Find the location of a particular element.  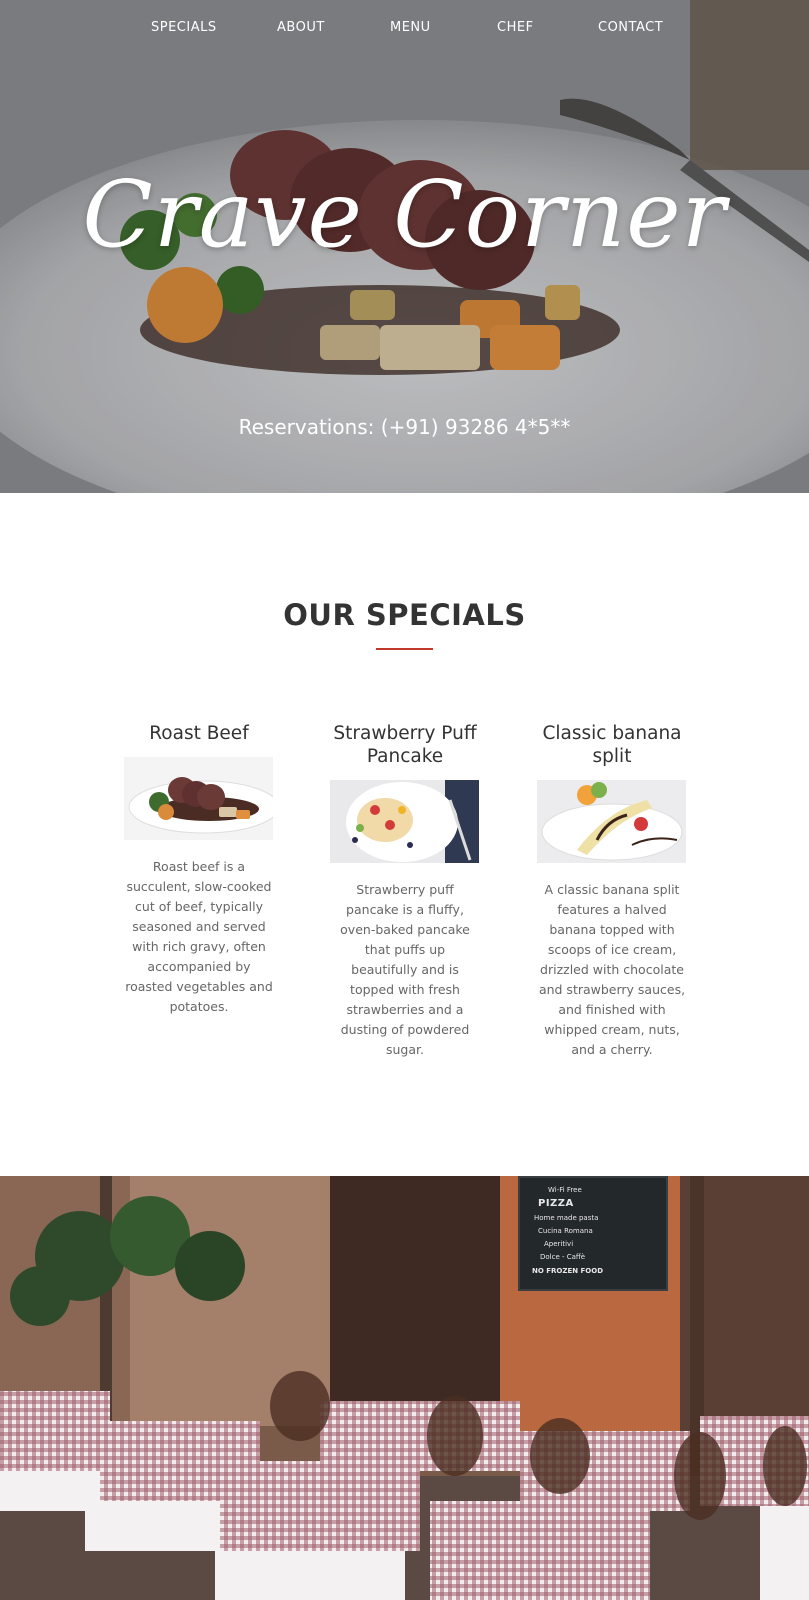

menu-board-line: Wi-Fi Free is located at coordinates (565, 1190).